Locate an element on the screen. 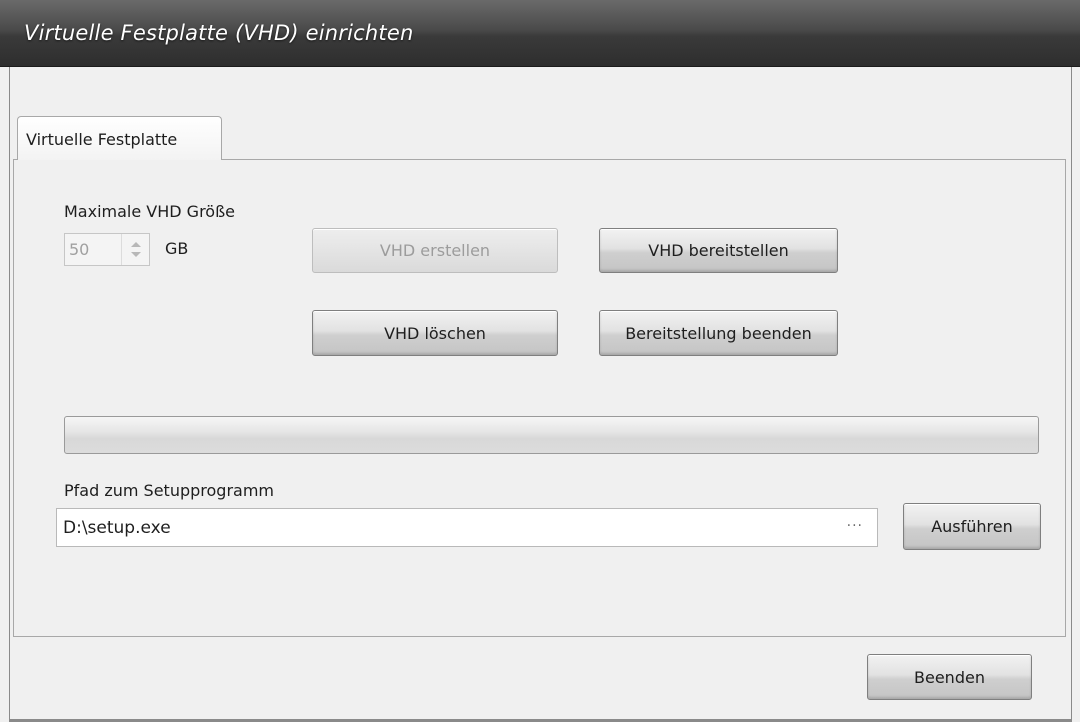  tab-virtual-disk: Virtuelle Festplatte is located at coordinates (119, 138).